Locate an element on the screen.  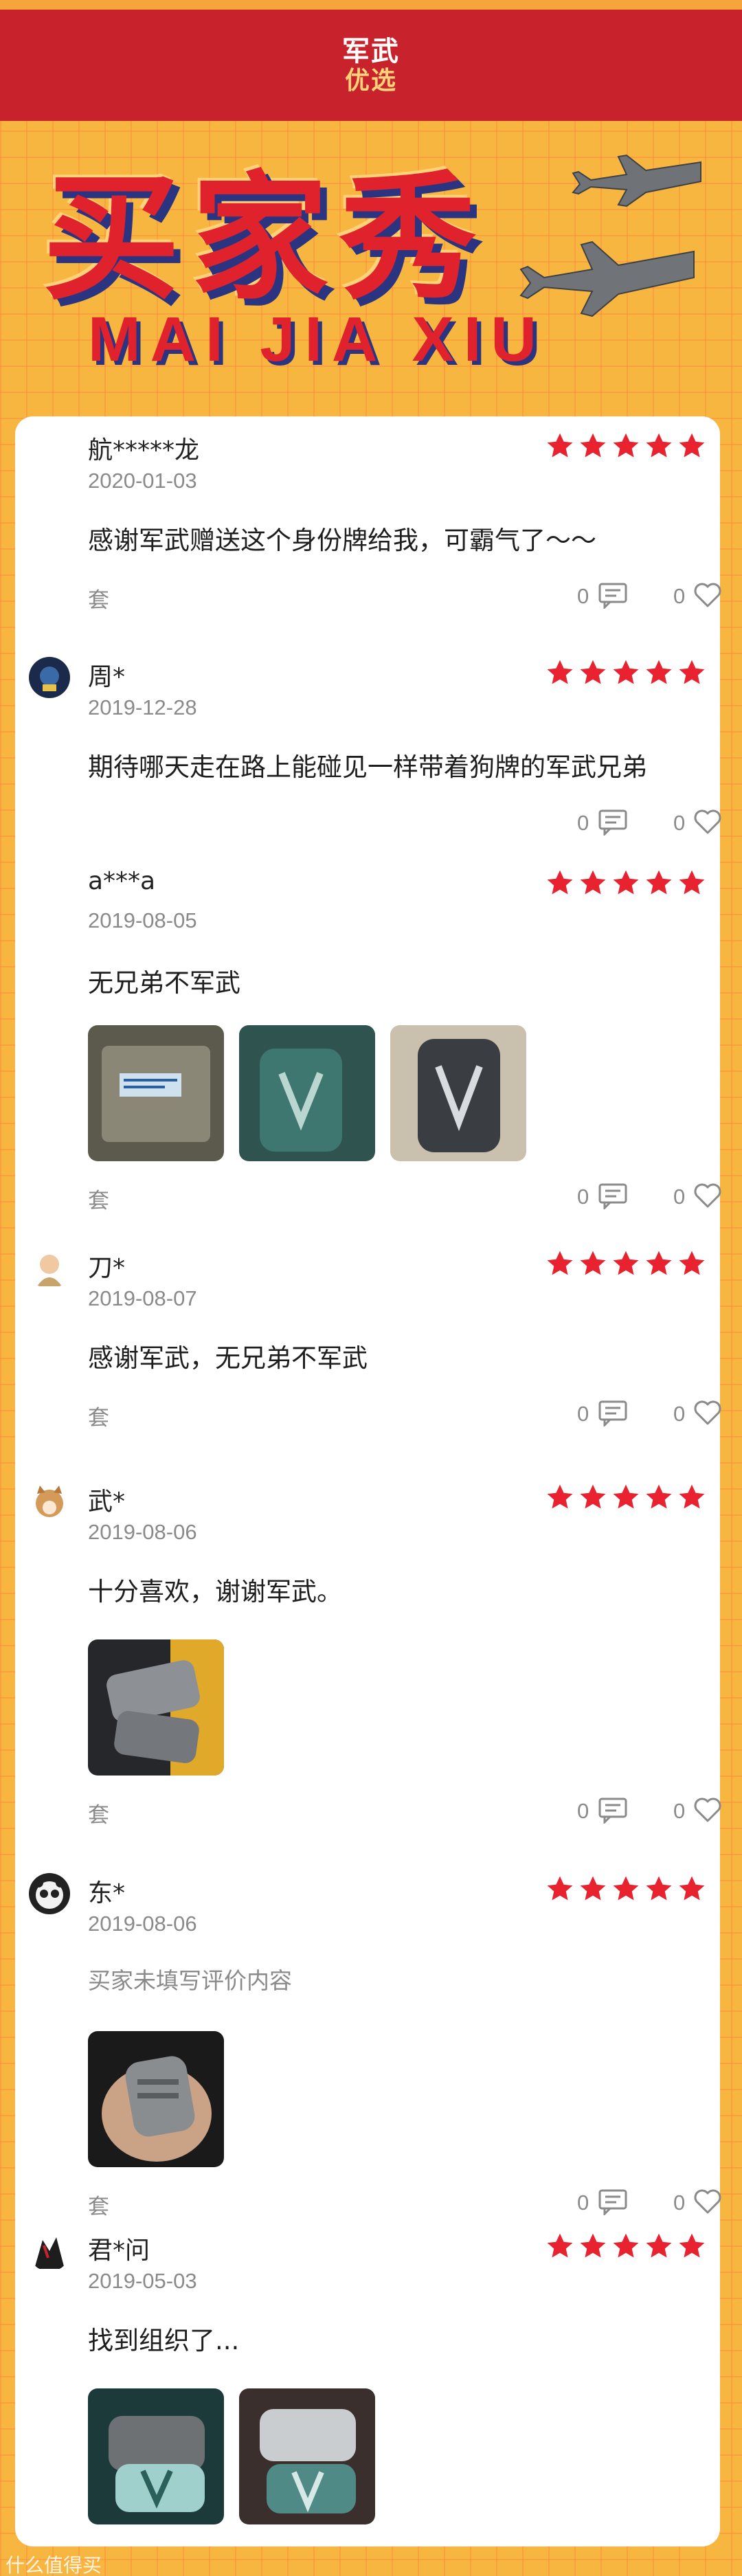
reviewer-name: 周* is located at coordinates (107, 677).